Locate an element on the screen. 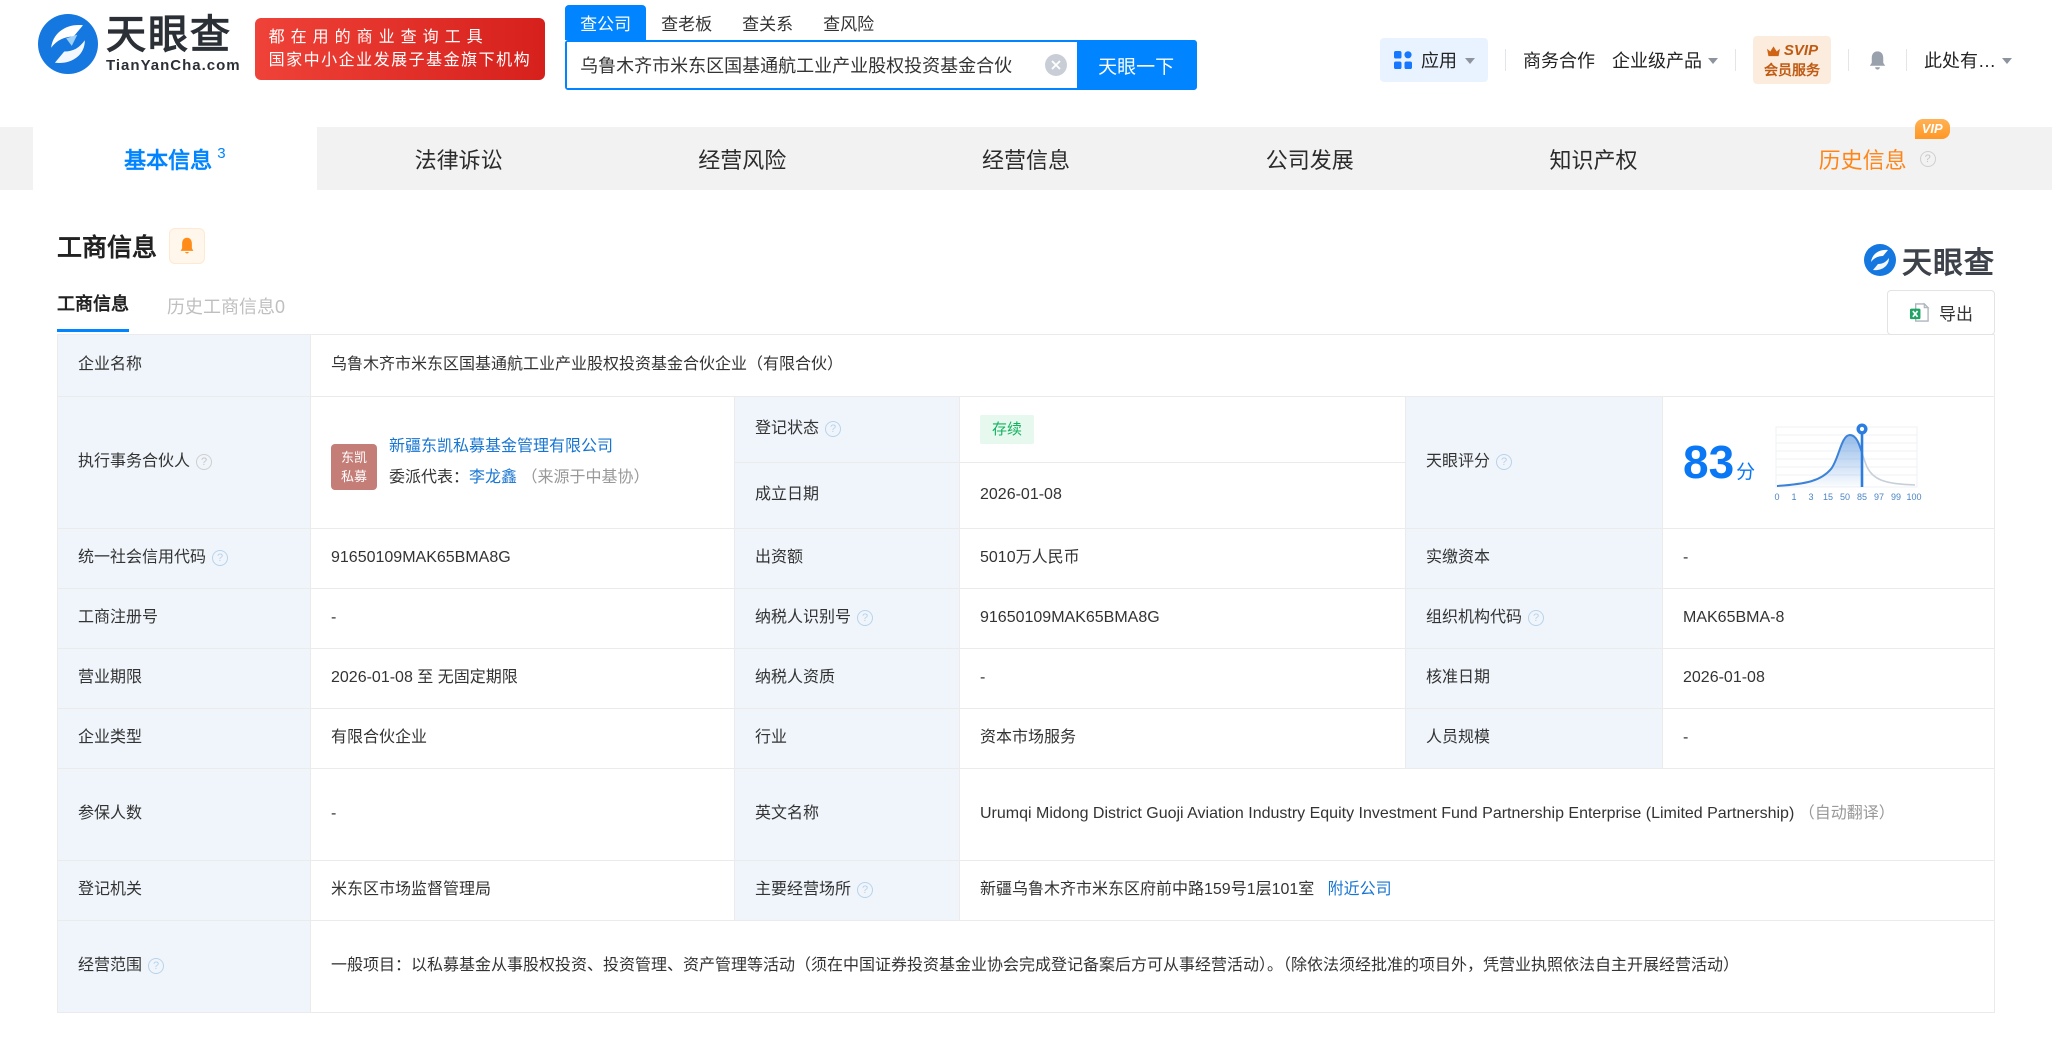 The height and width of the screenshot is (1046, 2052). search-tabs: 查公司 查老板 查关系 查风险 is located at coordinates (881, 22).